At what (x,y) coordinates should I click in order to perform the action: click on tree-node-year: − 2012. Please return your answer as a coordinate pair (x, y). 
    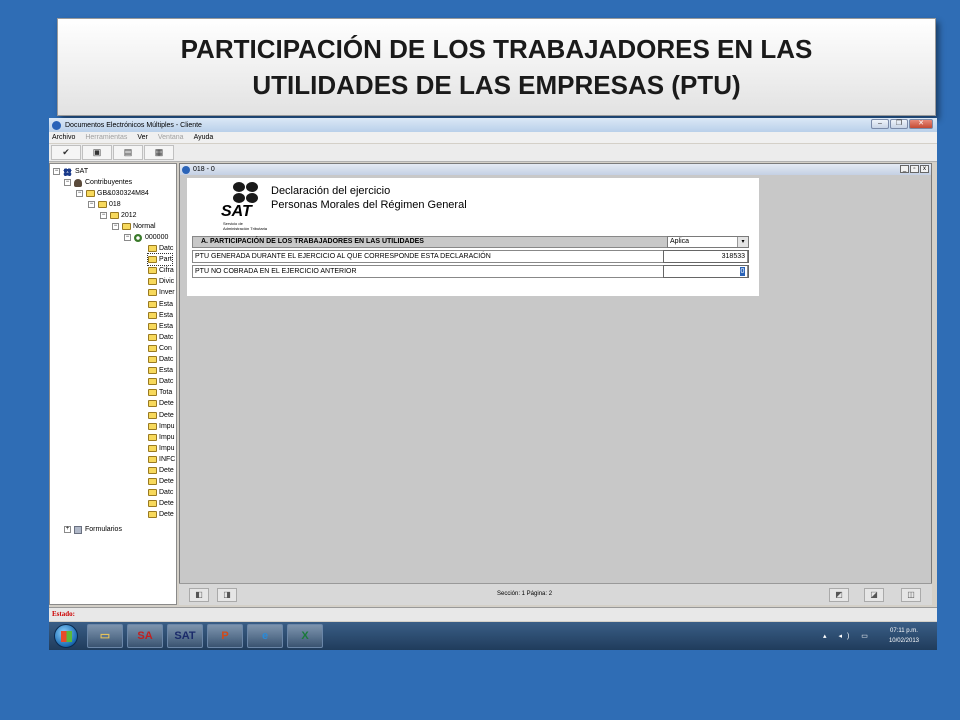
    Looking at the image, I should click on (118, 215).